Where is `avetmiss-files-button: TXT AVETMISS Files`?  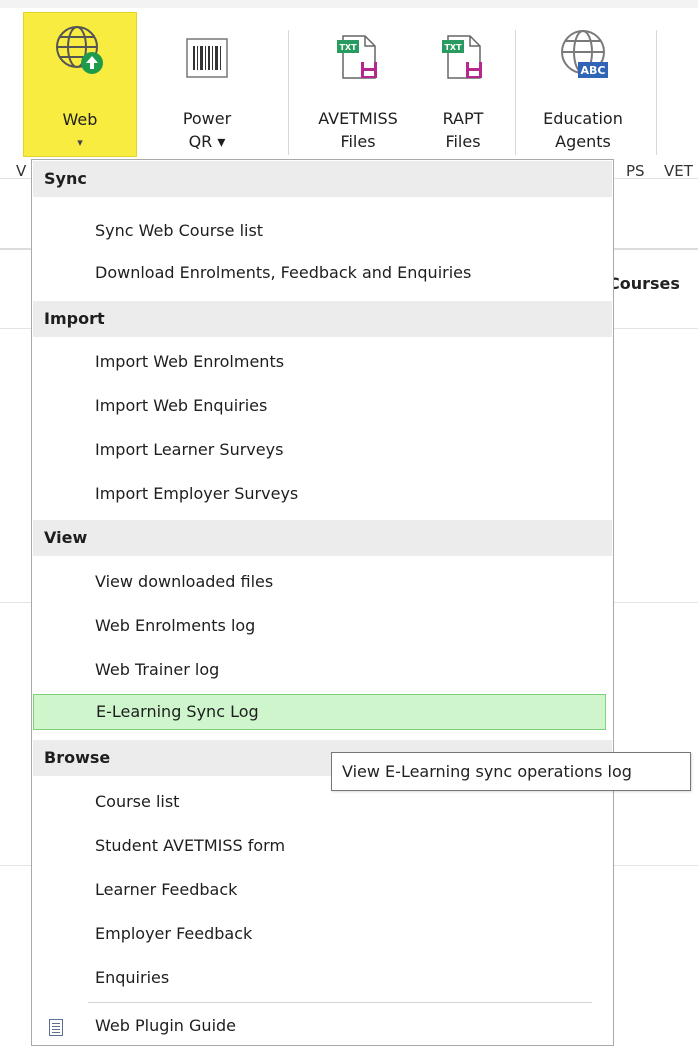 avetmiss-files-button: TXT AVETMISS Files is located at coordinates (358, 84).